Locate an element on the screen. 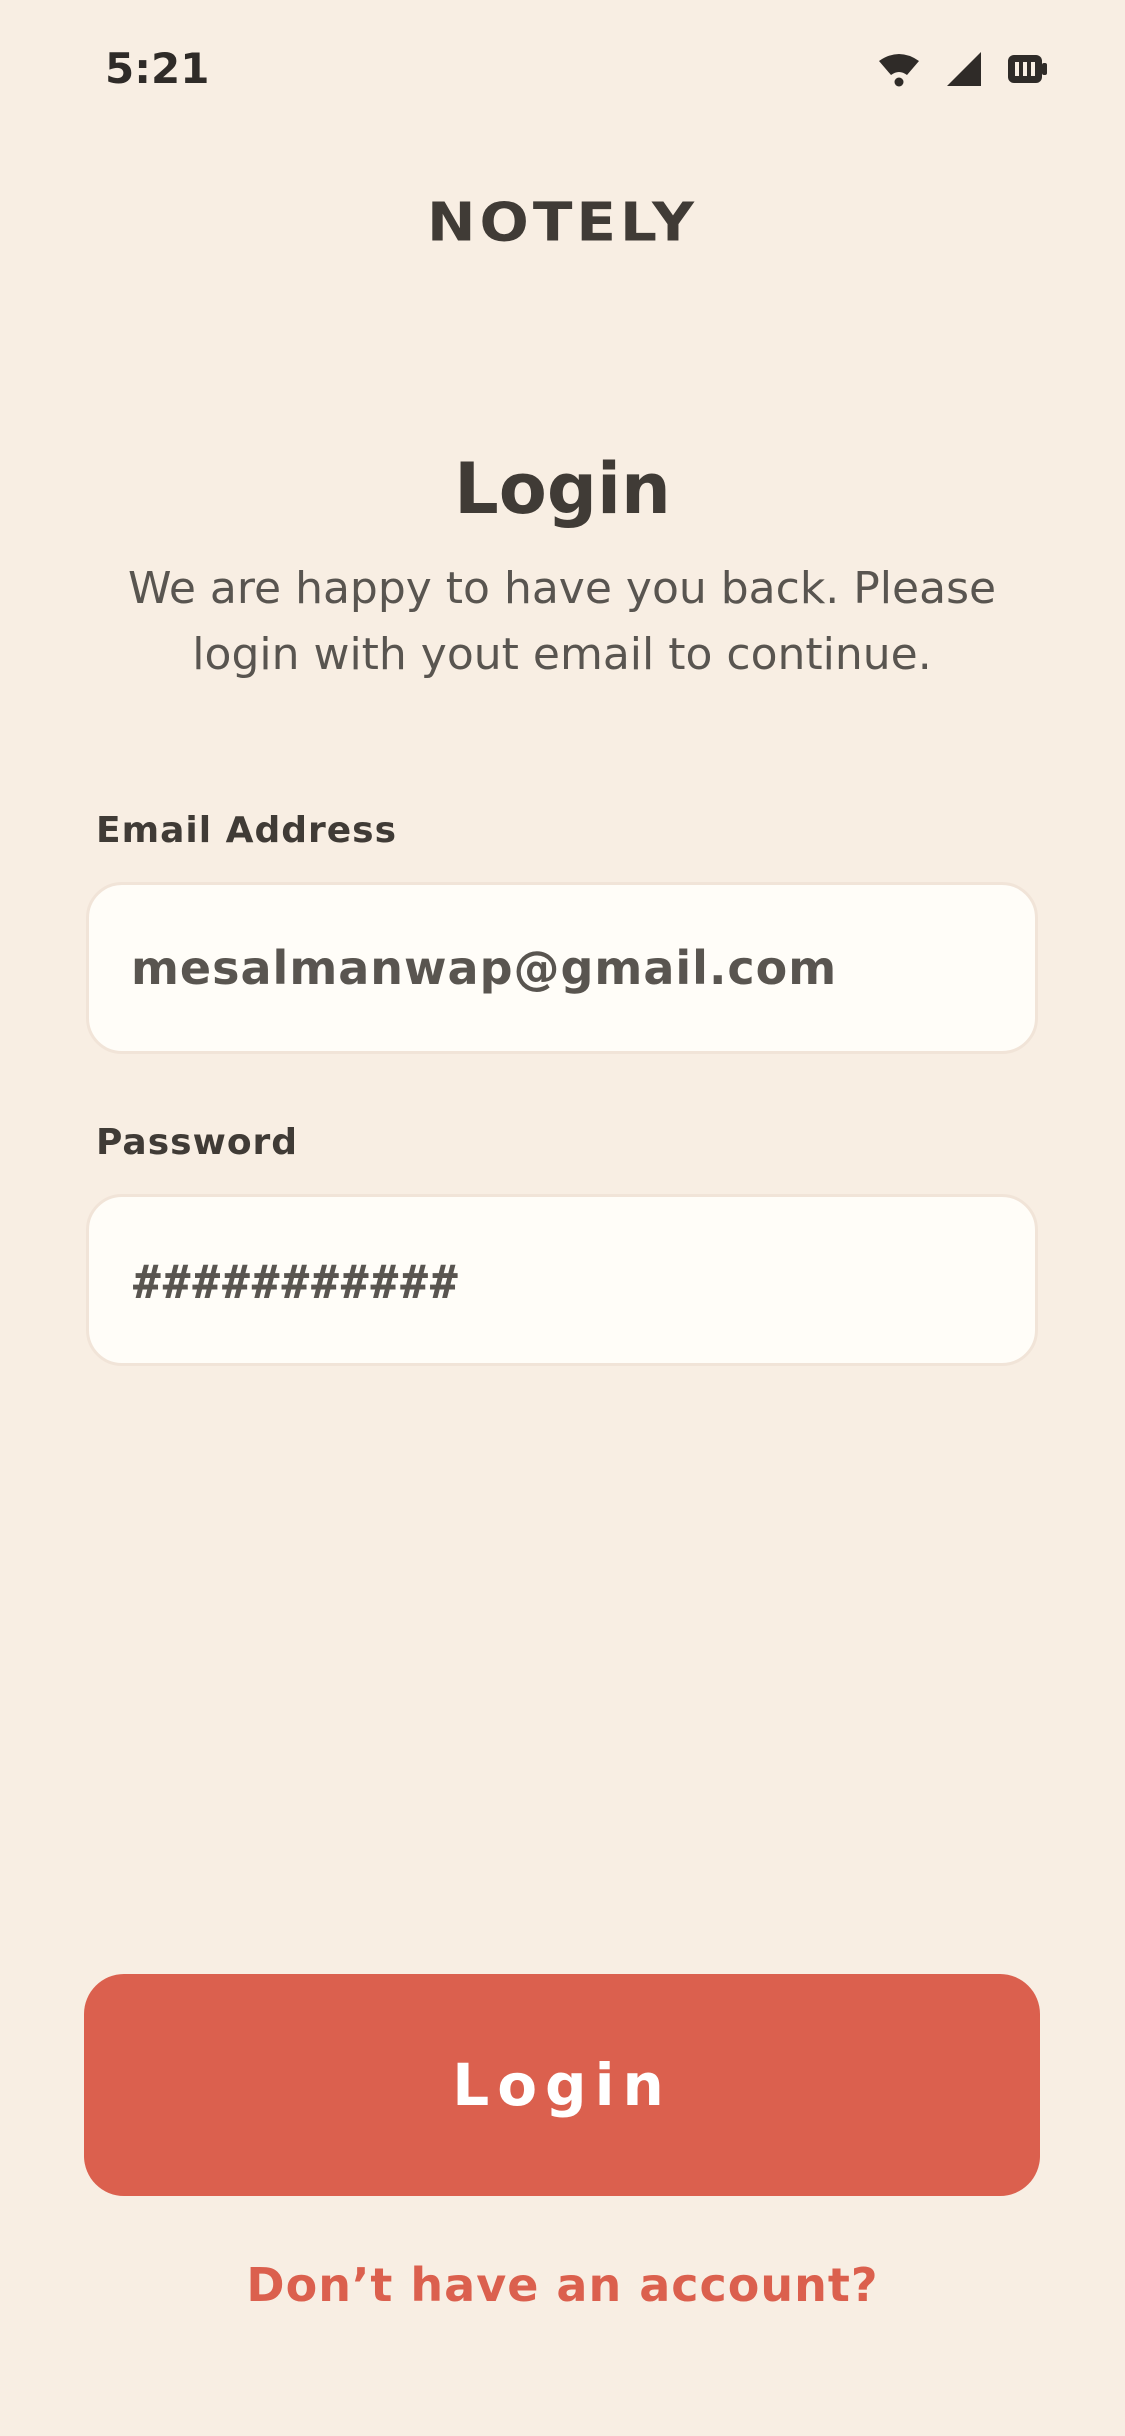 The width and height of the screenshot is (1125, 2436). app-logo: NOTELY is located at coordinates (562, 222).